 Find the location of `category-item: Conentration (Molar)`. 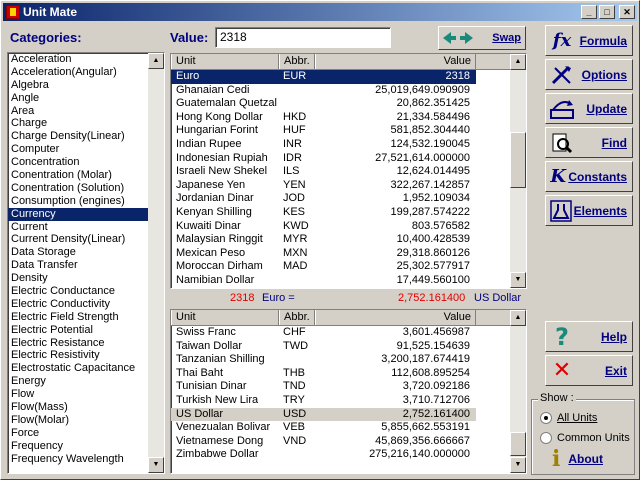

category-item: Conentration (Molar) is located at coordinates (86, 175).